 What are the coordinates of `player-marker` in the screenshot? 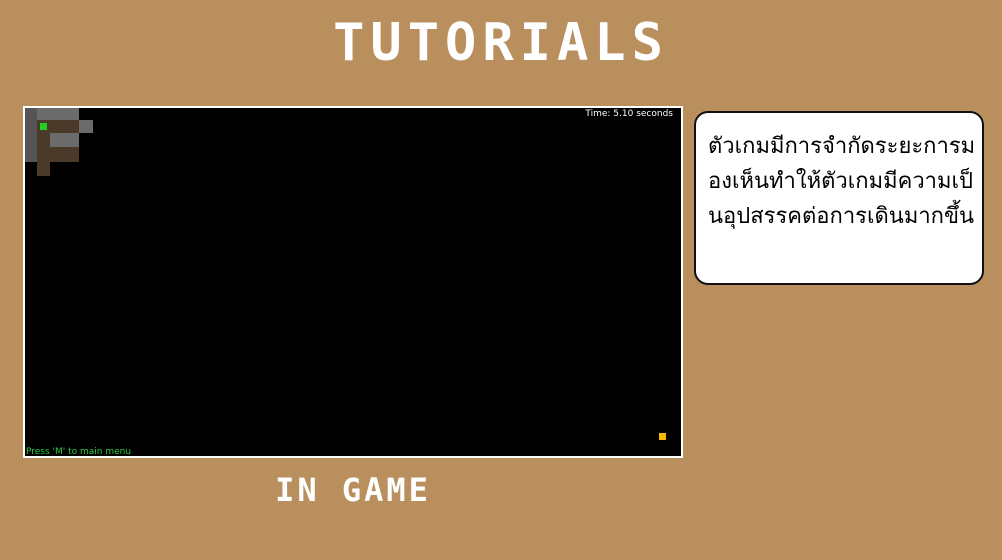 It's located at (43, 126).